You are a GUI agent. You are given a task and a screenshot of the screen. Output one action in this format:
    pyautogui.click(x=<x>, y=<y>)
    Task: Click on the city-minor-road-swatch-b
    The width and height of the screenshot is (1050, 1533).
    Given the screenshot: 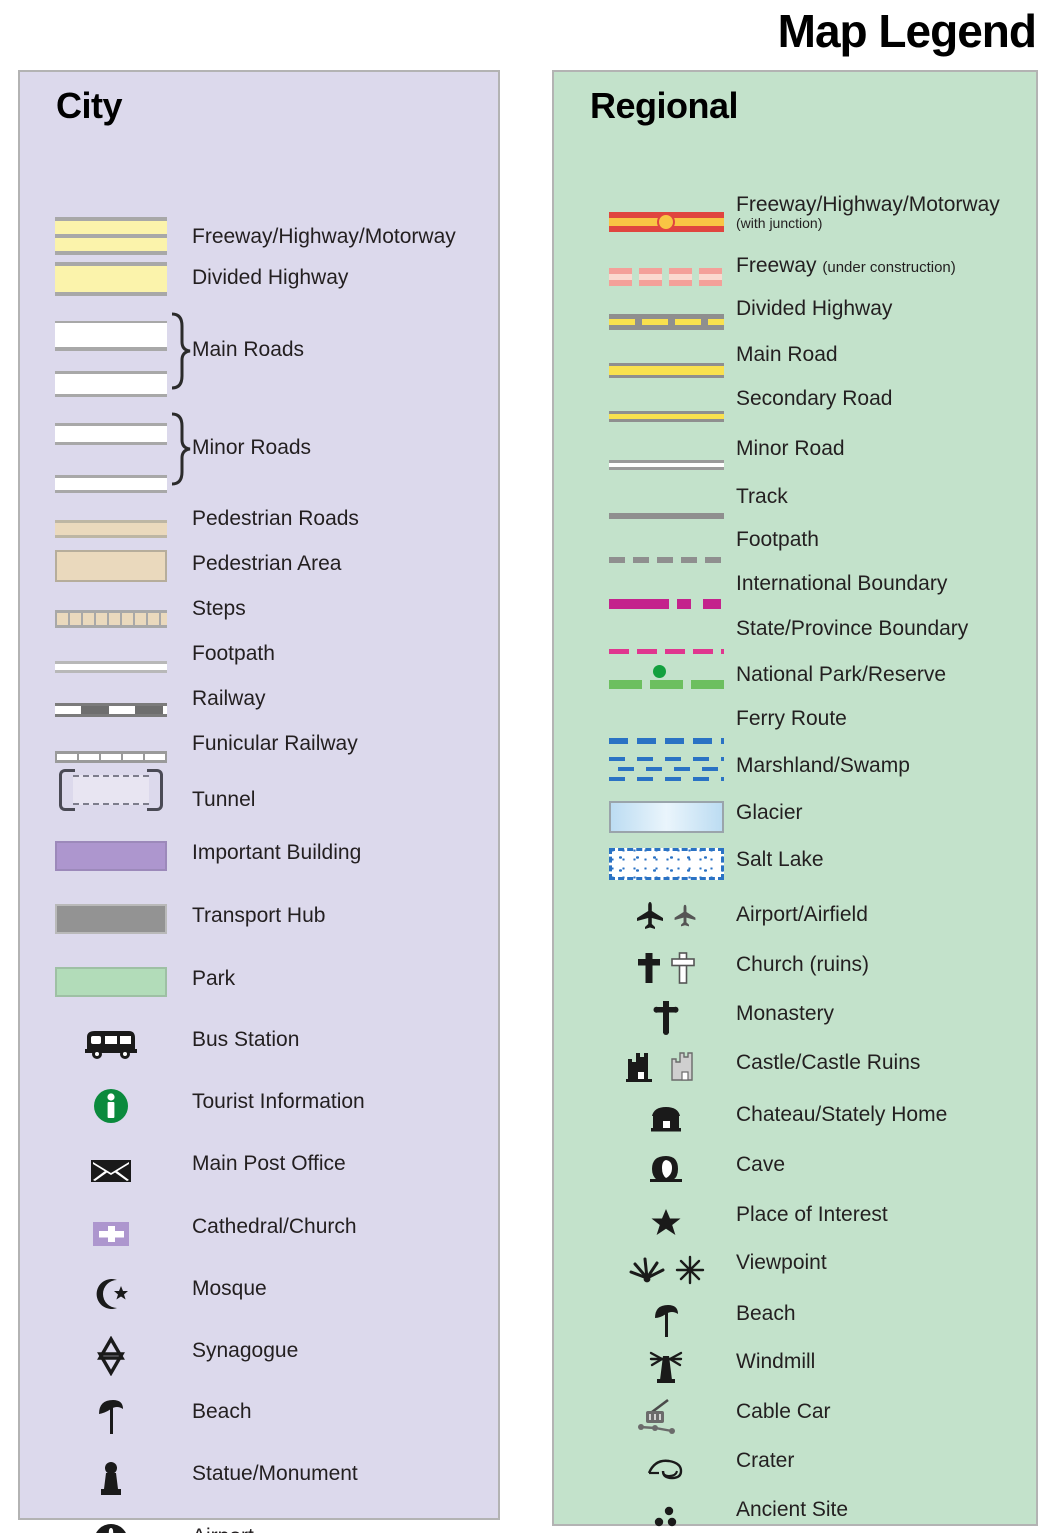 What is the action you would take?
    pyautogui.click(x=111, y=484)
    